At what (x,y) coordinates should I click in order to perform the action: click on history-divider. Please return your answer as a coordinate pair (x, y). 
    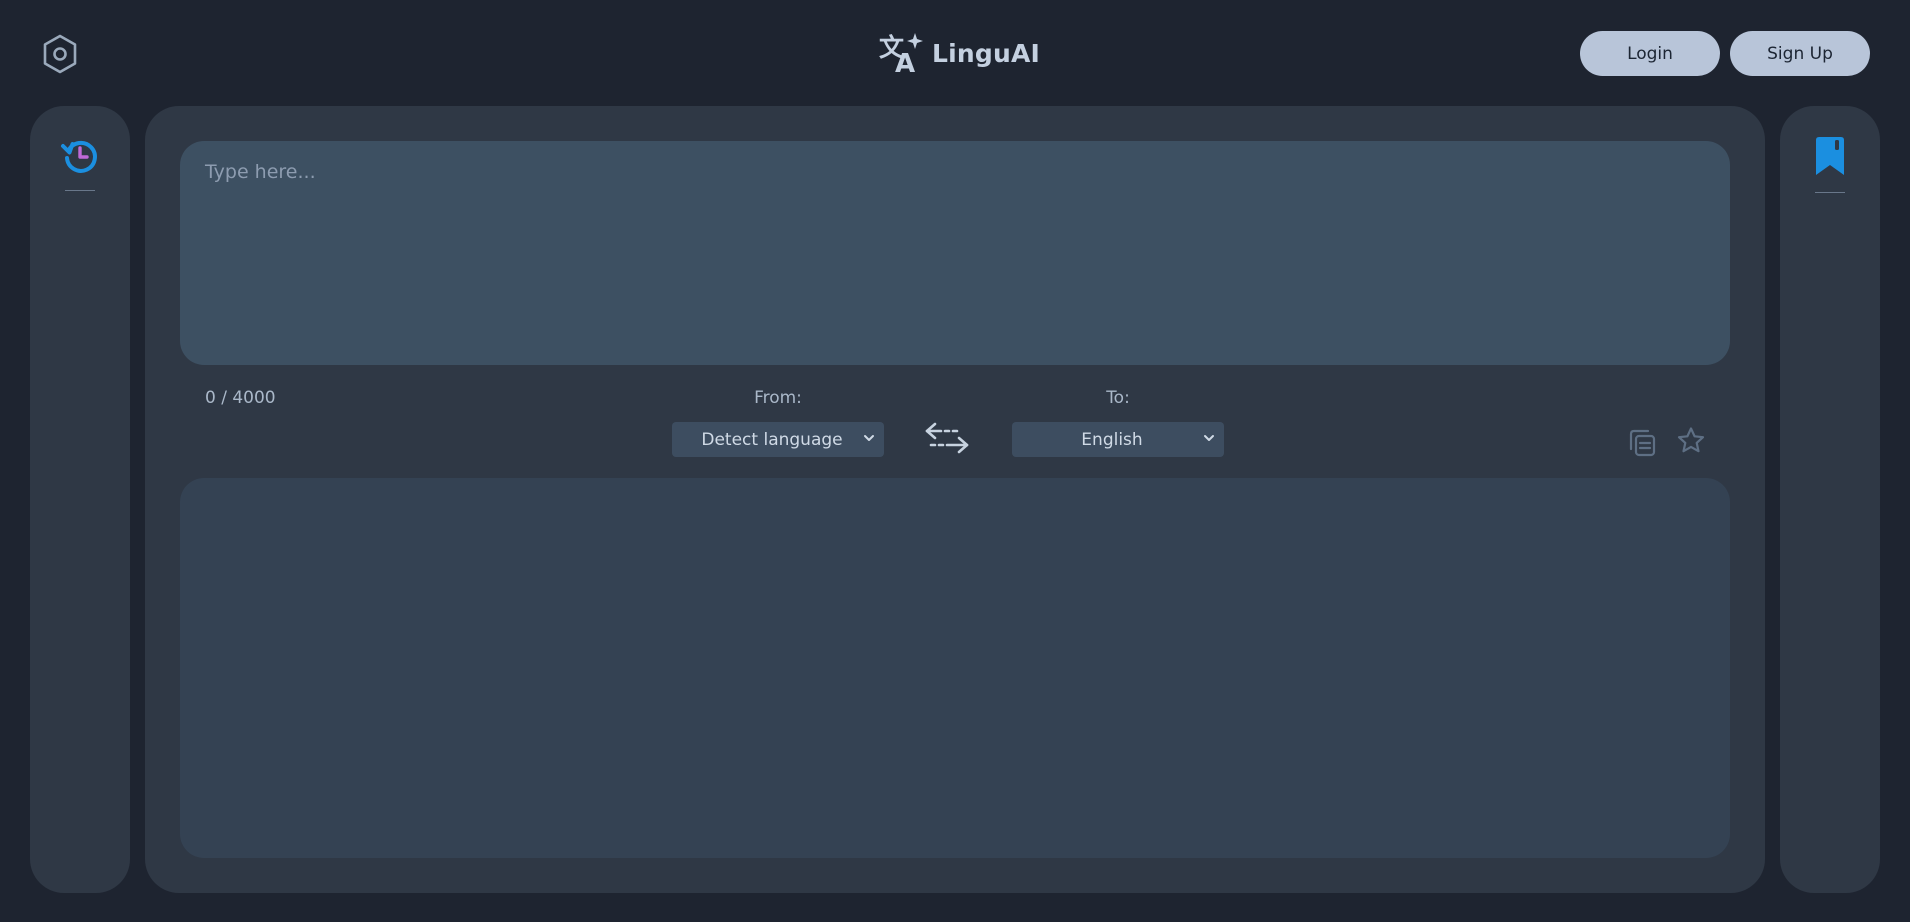
    Looking at the image, I should click on (80, 190).